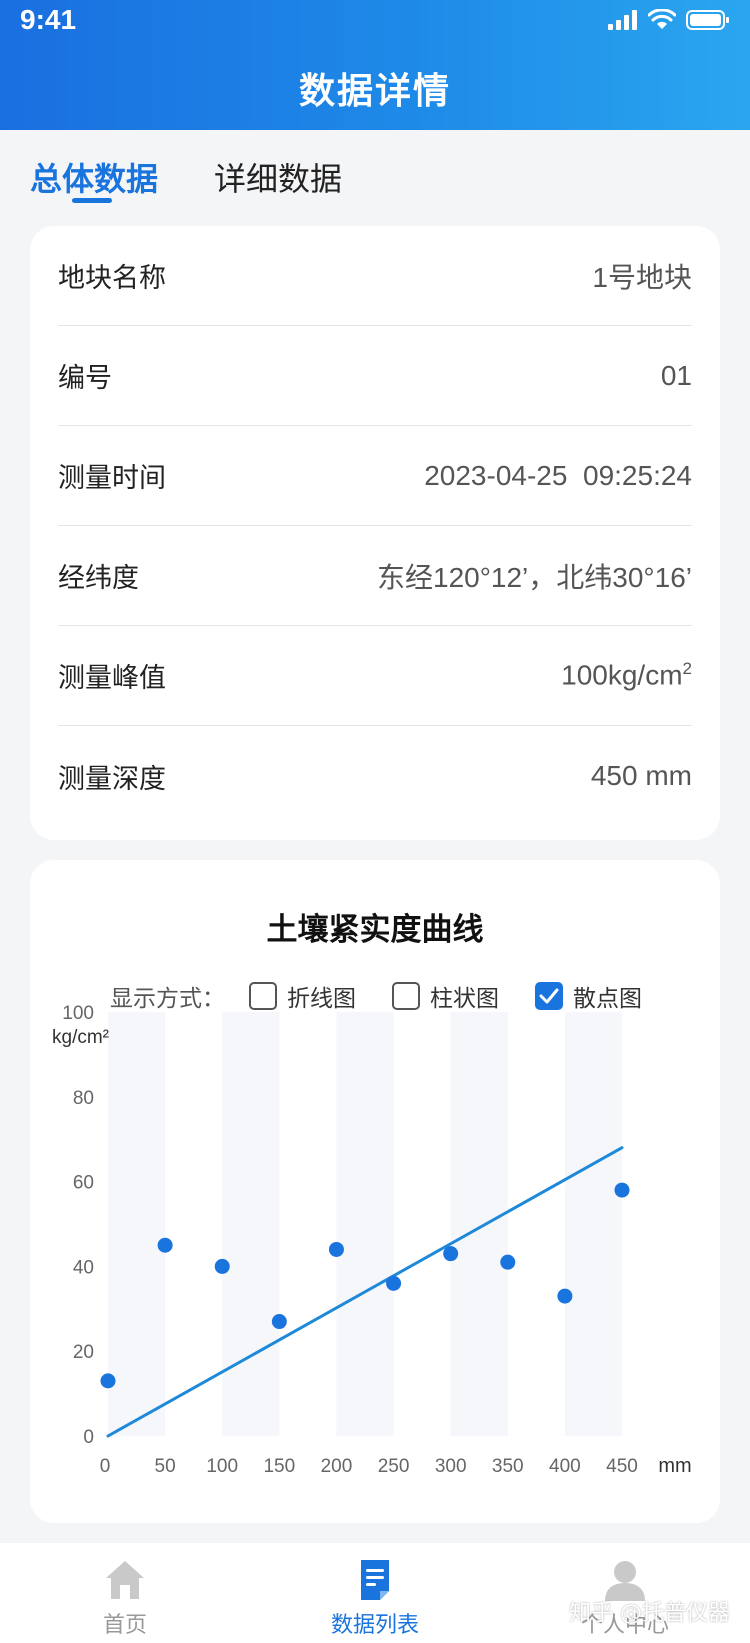 The image size is (750, 1643). I want to click on bottom-navigation: 首页 数据列表 个人中心, so click(375, 1593).